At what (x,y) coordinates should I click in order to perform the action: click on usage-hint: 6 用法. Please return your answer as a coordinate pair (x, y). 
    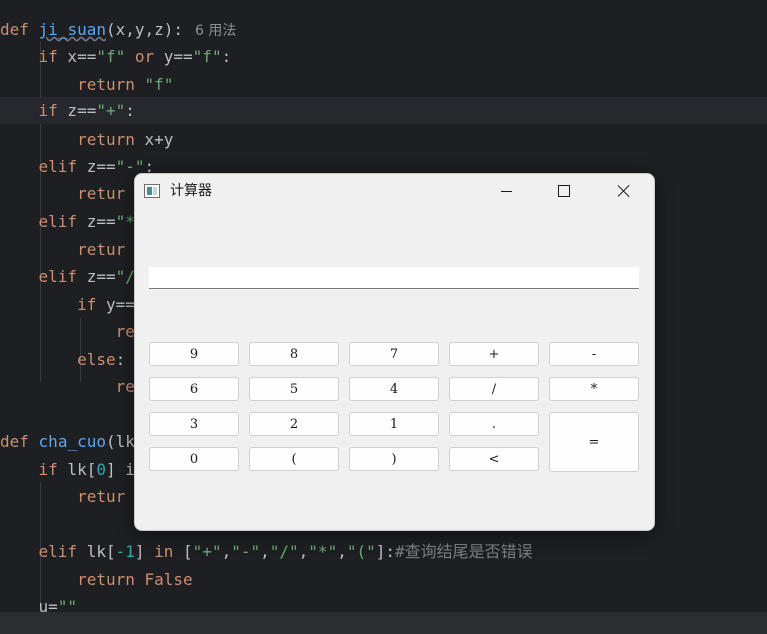
    Looking at the image, I should click on (215, 31).